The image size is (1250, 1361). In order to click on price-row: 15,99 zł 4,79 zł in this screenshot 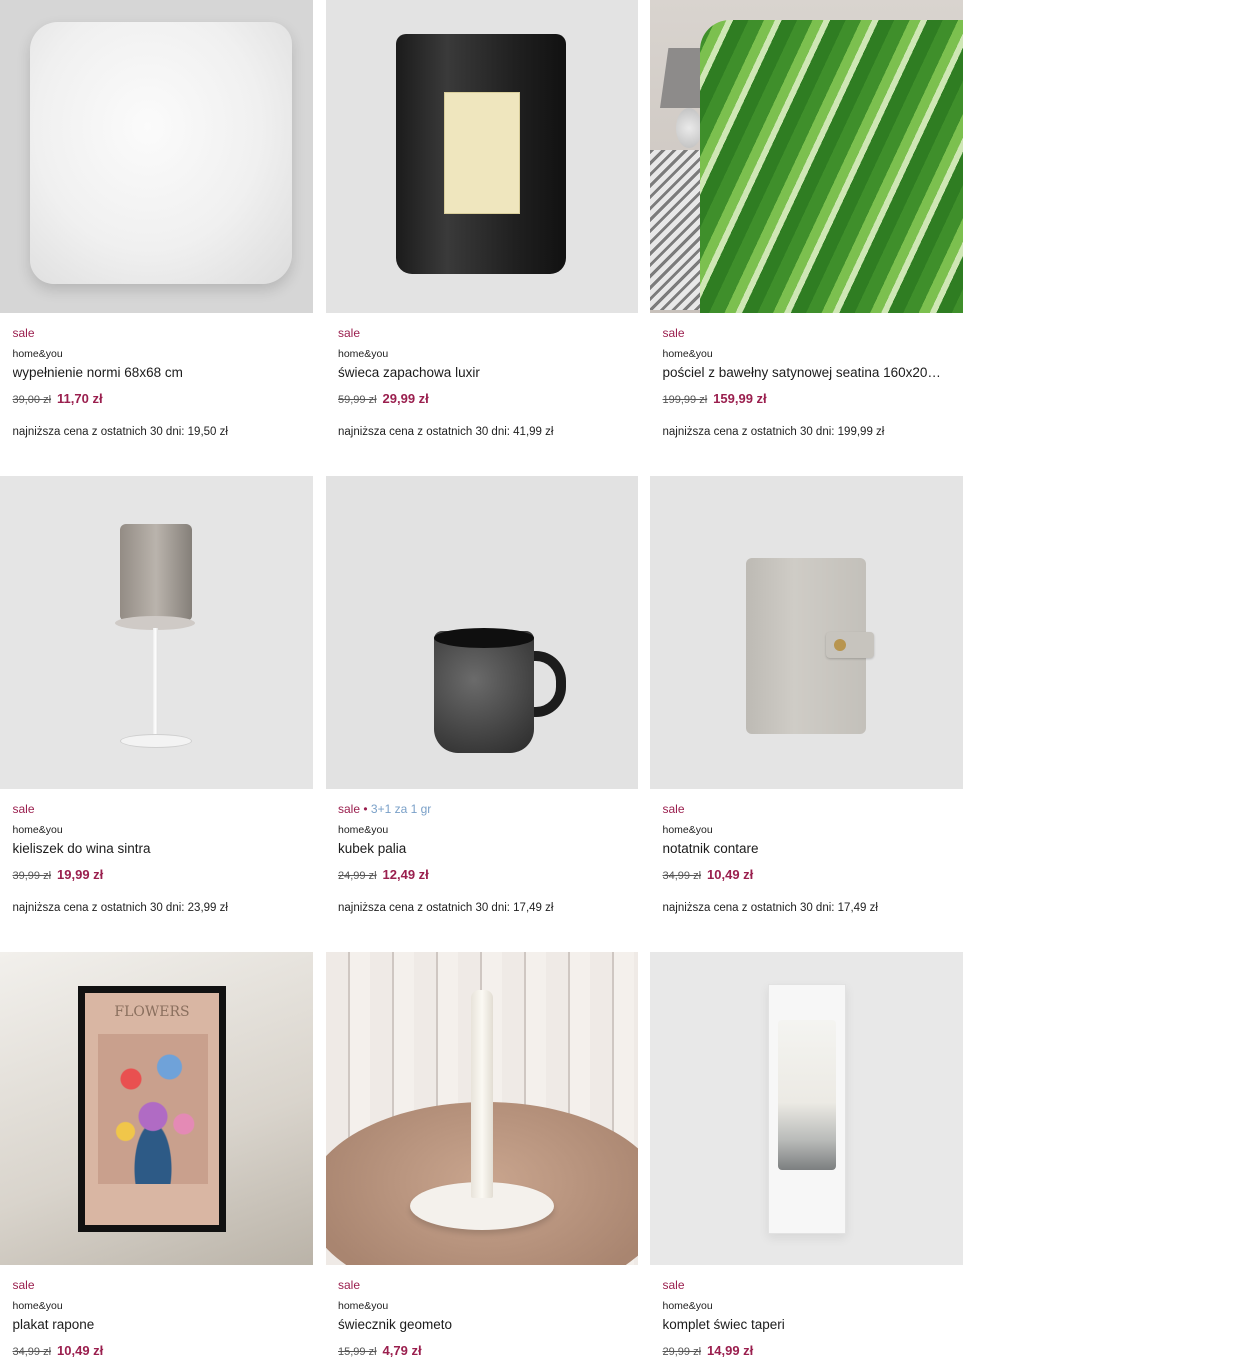, I will do `click(481, 1351)`.